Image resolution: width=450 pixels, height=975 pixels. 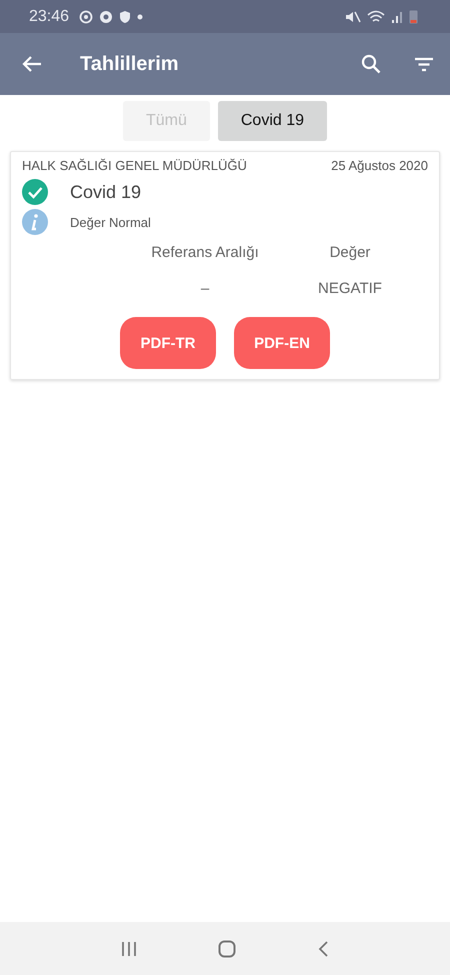 What do you see at coordinates (134, 165) in the screenshot?
I see `institution-name: HALK SAĞLIĞI GENEL MÜDÜRLÜĞÜ` at bounding box center [134, 165].